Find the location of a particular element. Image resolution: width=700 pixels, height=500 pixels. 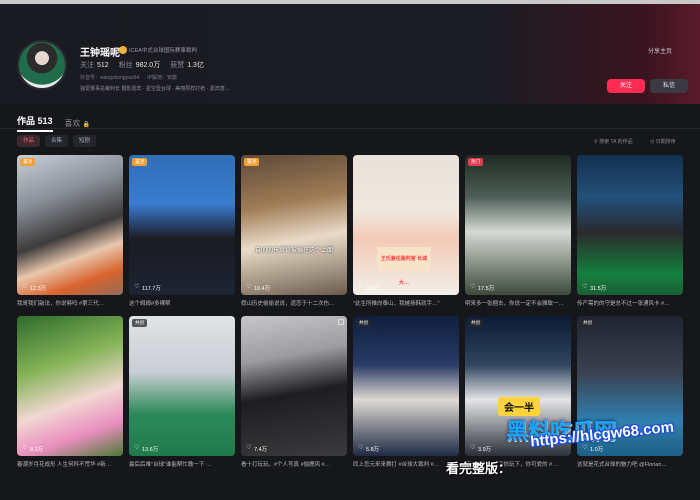

like-count: ♡ 8.2万 is located at coordinates (33, 449).